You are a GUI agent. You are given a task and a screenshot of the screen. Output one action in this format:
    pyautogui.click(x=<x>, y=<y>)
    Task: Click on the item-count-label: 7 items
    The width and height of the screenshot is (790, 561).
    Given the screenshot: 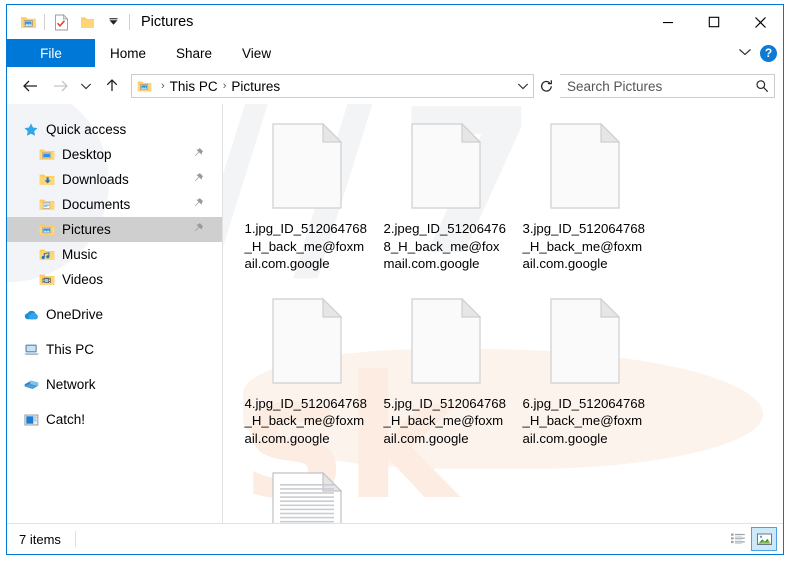 What is the action you would take?
    pyautogui.click(x=40, y=539)
    